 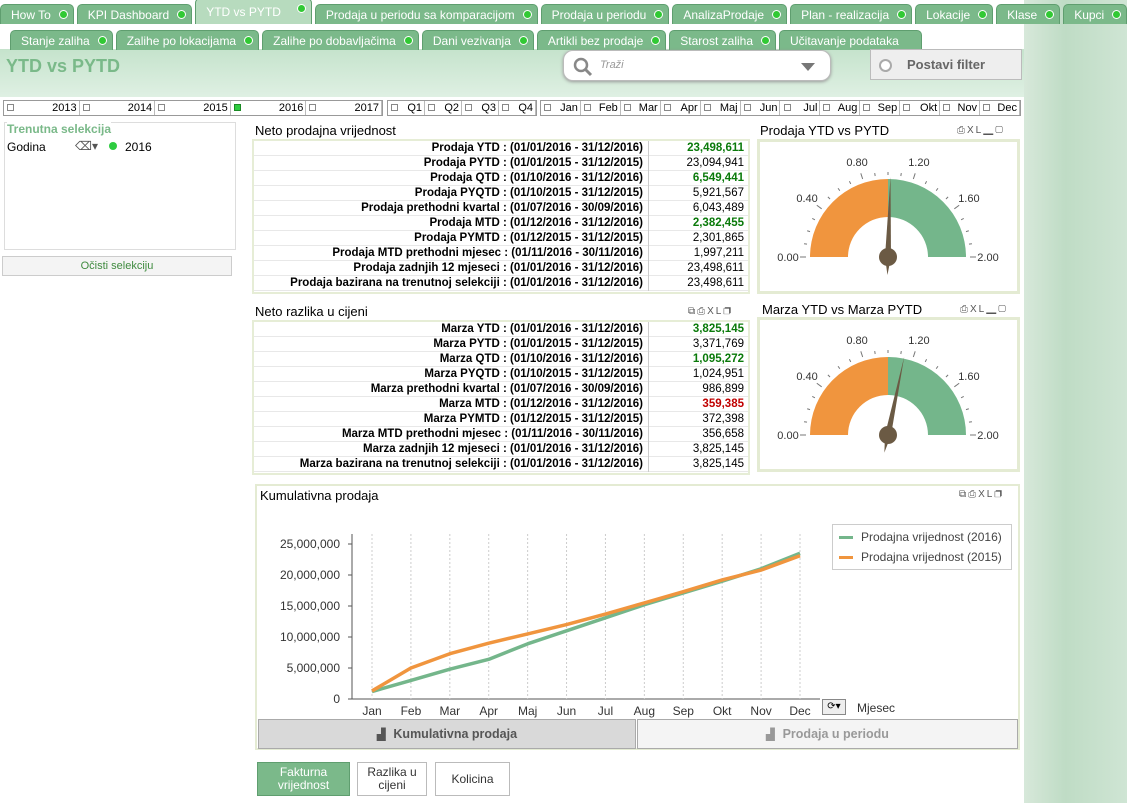 I want to click on tab-kpi-dashboard: KPI Dashboard, so click(x=134, y=14).